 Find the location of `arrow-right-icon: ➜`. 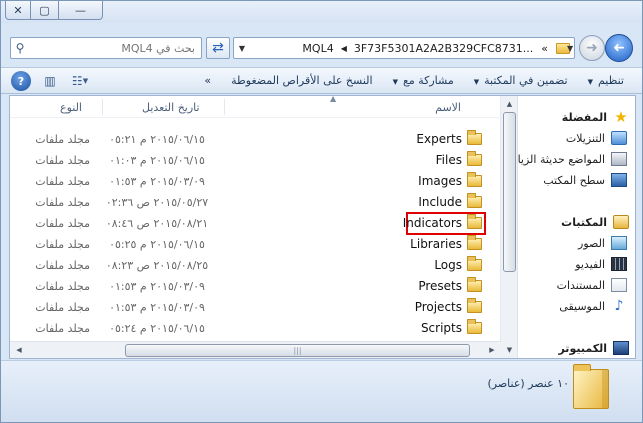

arrow-right-icon: ➜ is located at coordinates (592, 48).